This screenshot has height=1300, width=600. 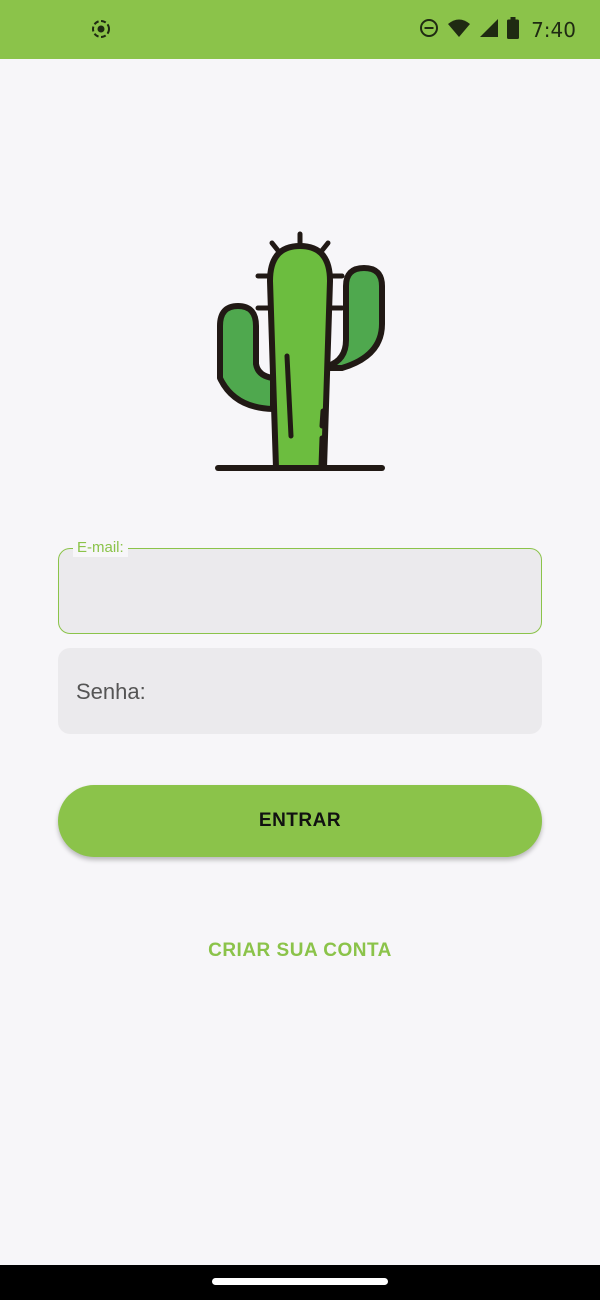 What do you see at coordinates (101, 29) in the screenshot?
I see `screen-record-icon` at bounding box center [101, 29].